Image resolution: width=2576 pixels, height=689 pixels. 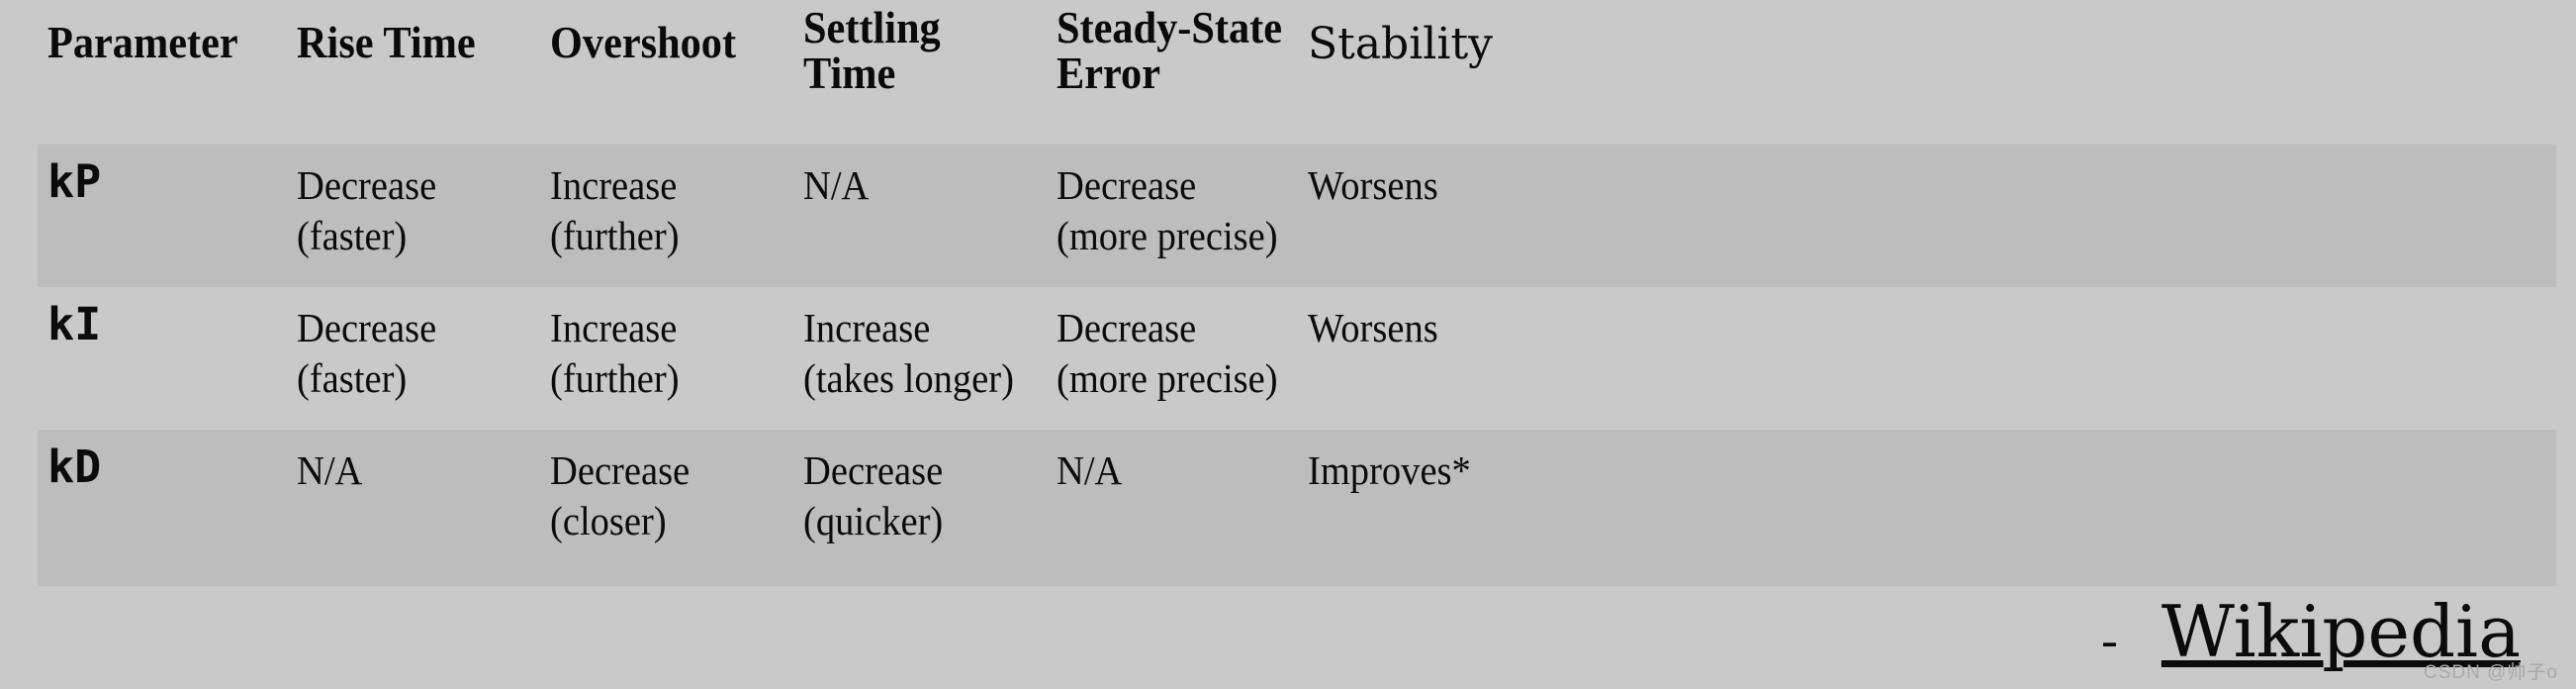 What do you see at coordinates (143, 42) in the screenshot?
I see `column-header-parameter: Parameter` at bounding box center [143, 42].